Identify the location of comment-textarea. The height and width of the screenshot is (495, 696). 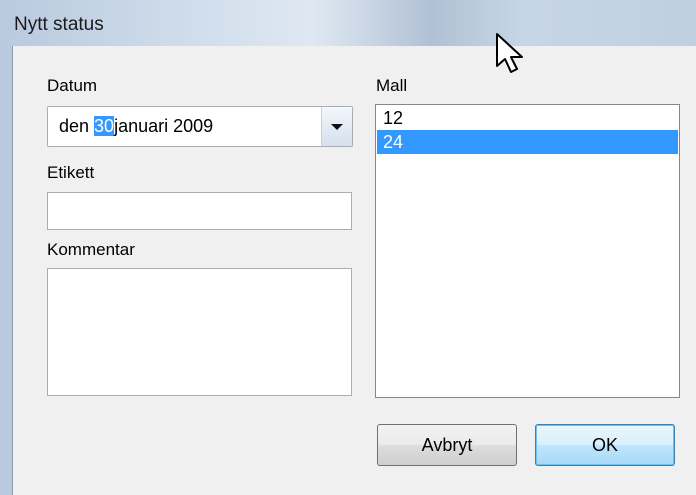
(199, 332).